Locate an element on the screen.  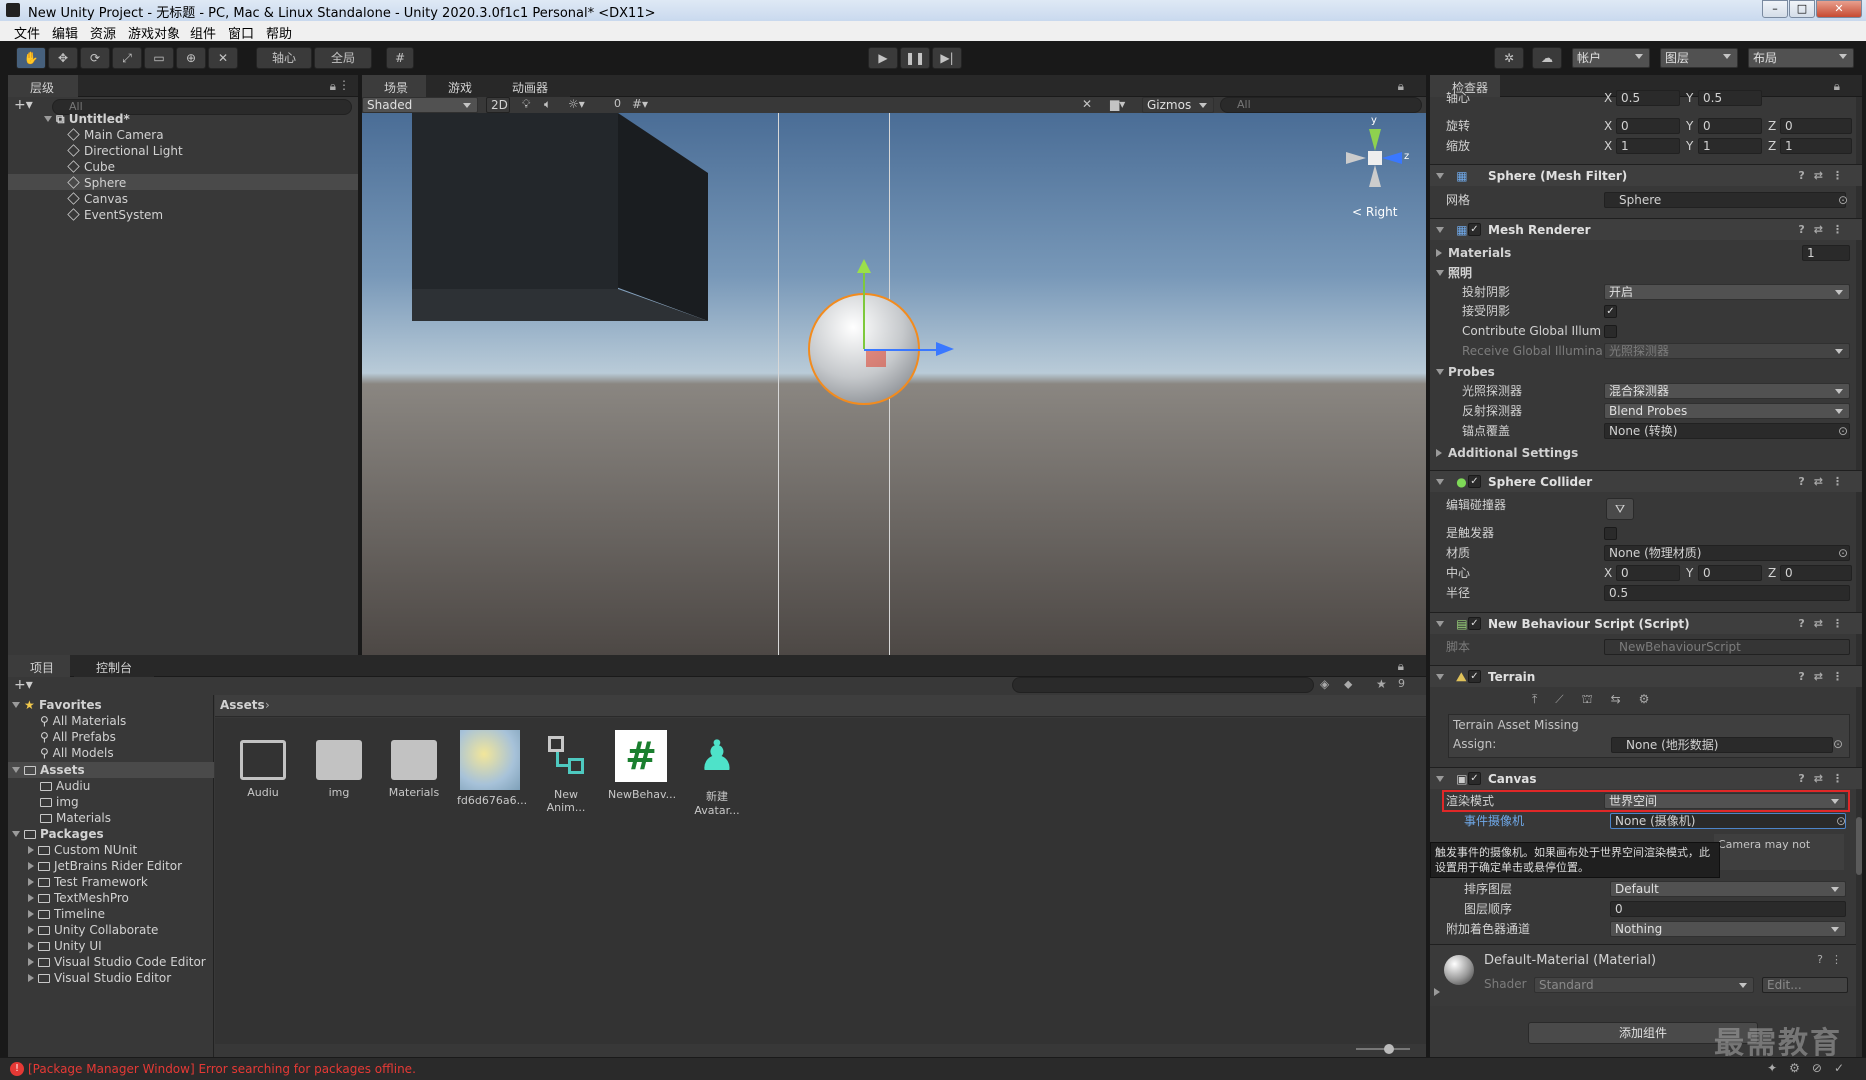
package-item: TextMeshPro is located at coordinates (78, 898).